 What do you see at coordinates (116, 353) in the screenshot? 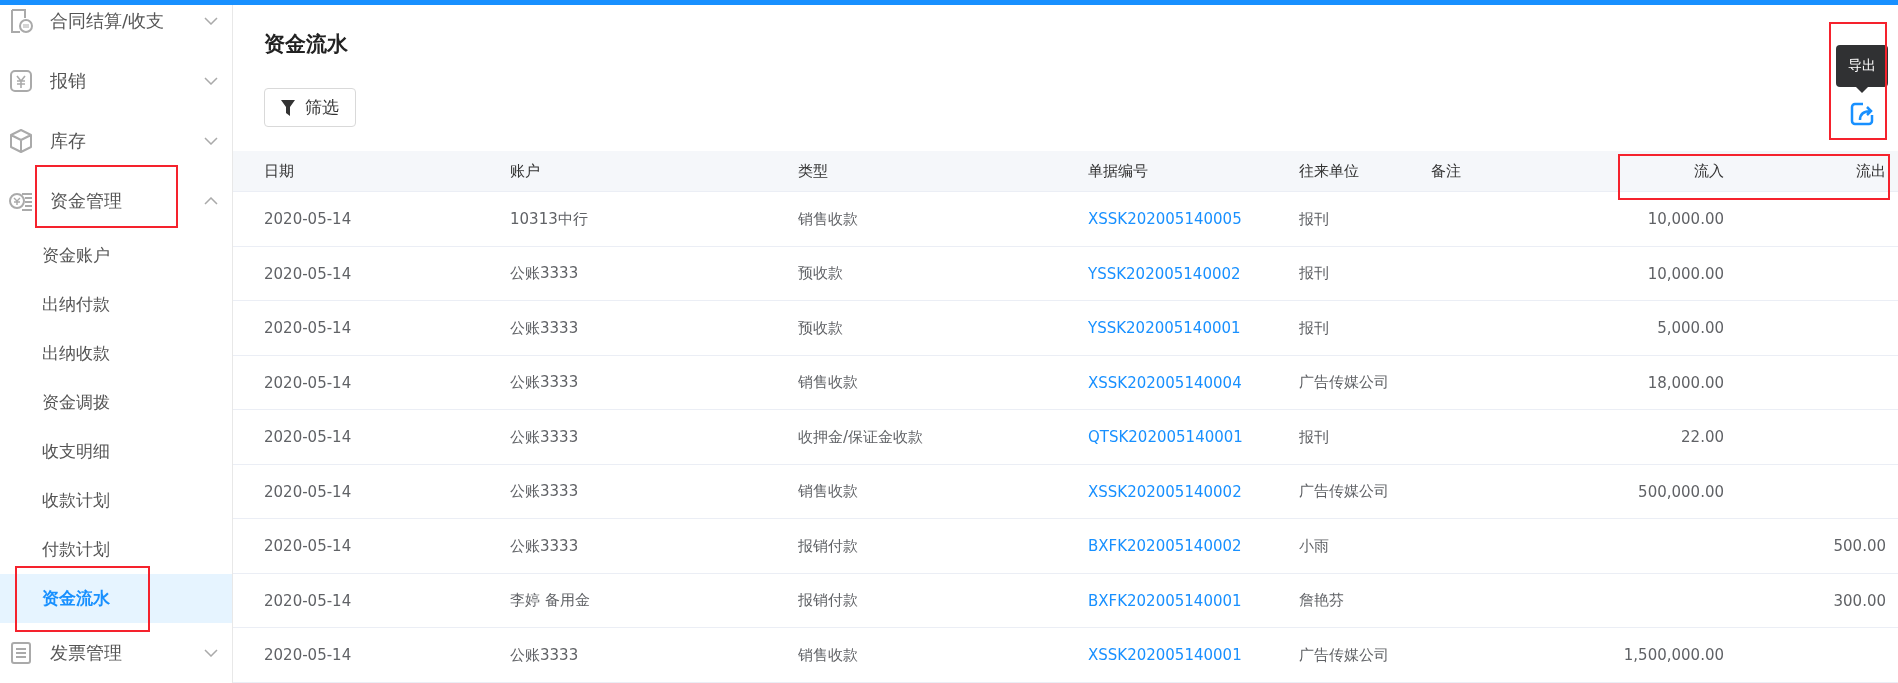
I see `sidebar-subitem: 出纳收款` at bounding box center [116, 353].